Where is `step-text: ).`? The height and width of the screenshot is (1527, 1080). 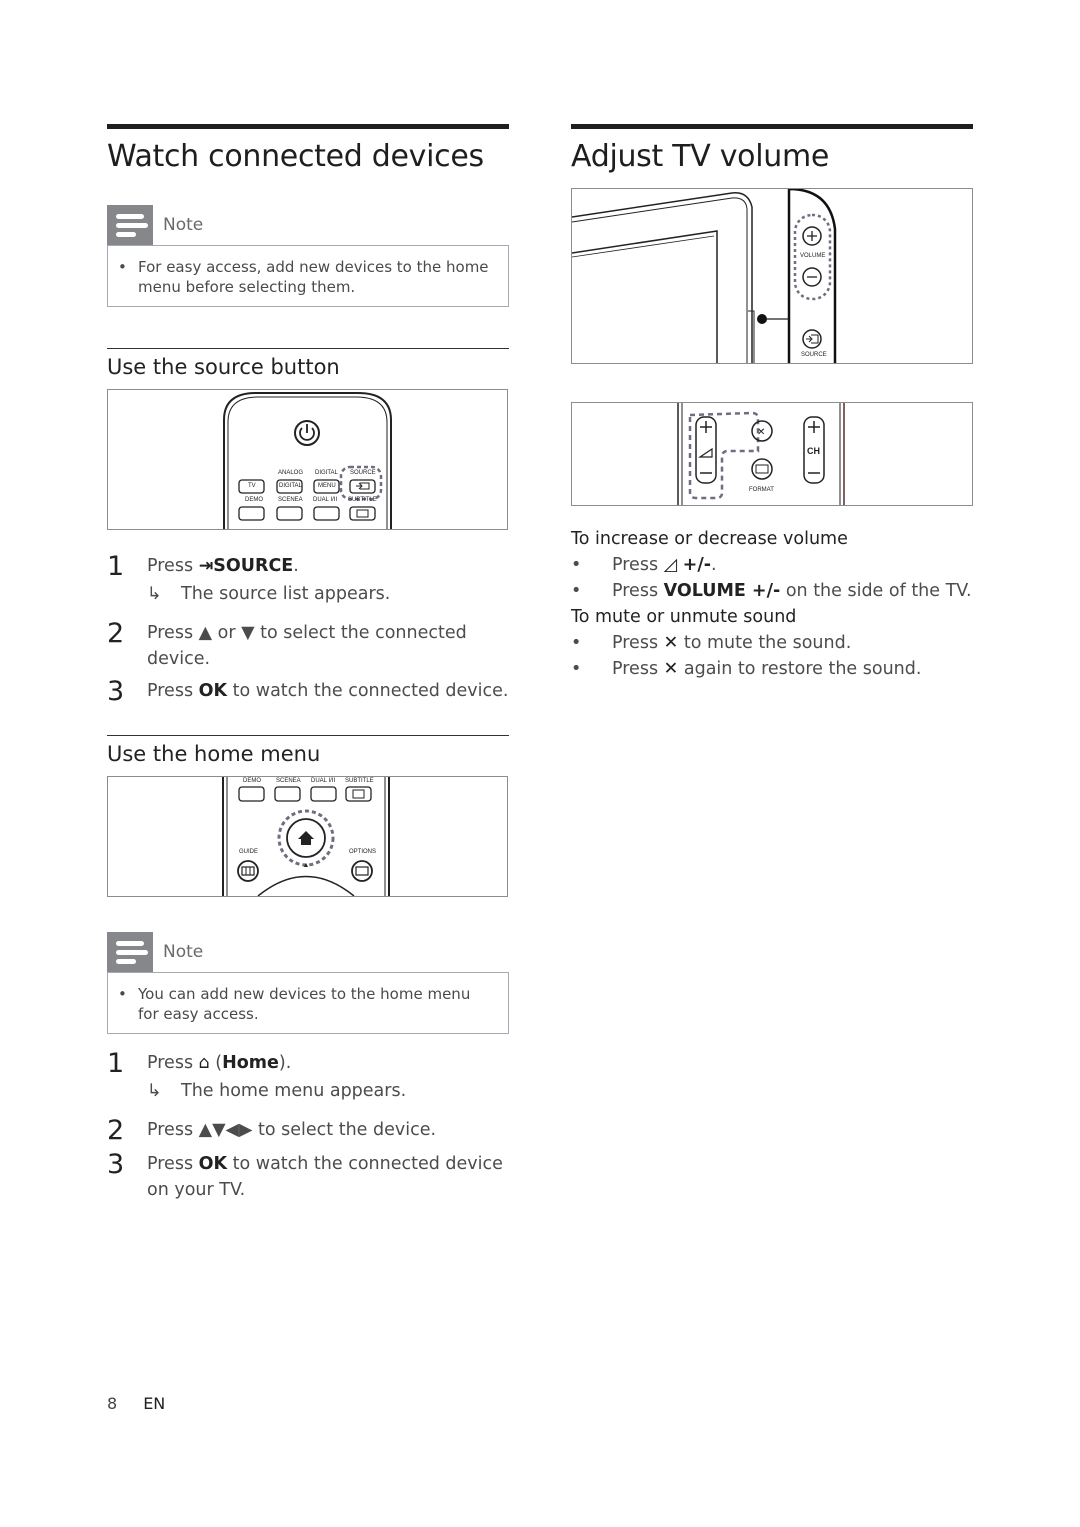 step-text: ). is located at coordinates (285, 1063).